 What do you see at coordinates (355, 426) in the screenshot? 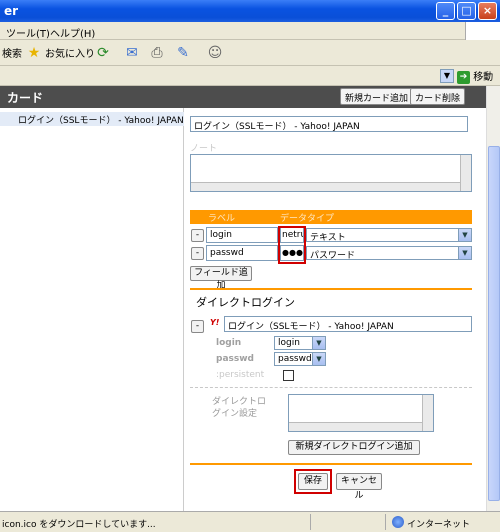
I see `settings-hscroll` at bounding box center [355, 426].